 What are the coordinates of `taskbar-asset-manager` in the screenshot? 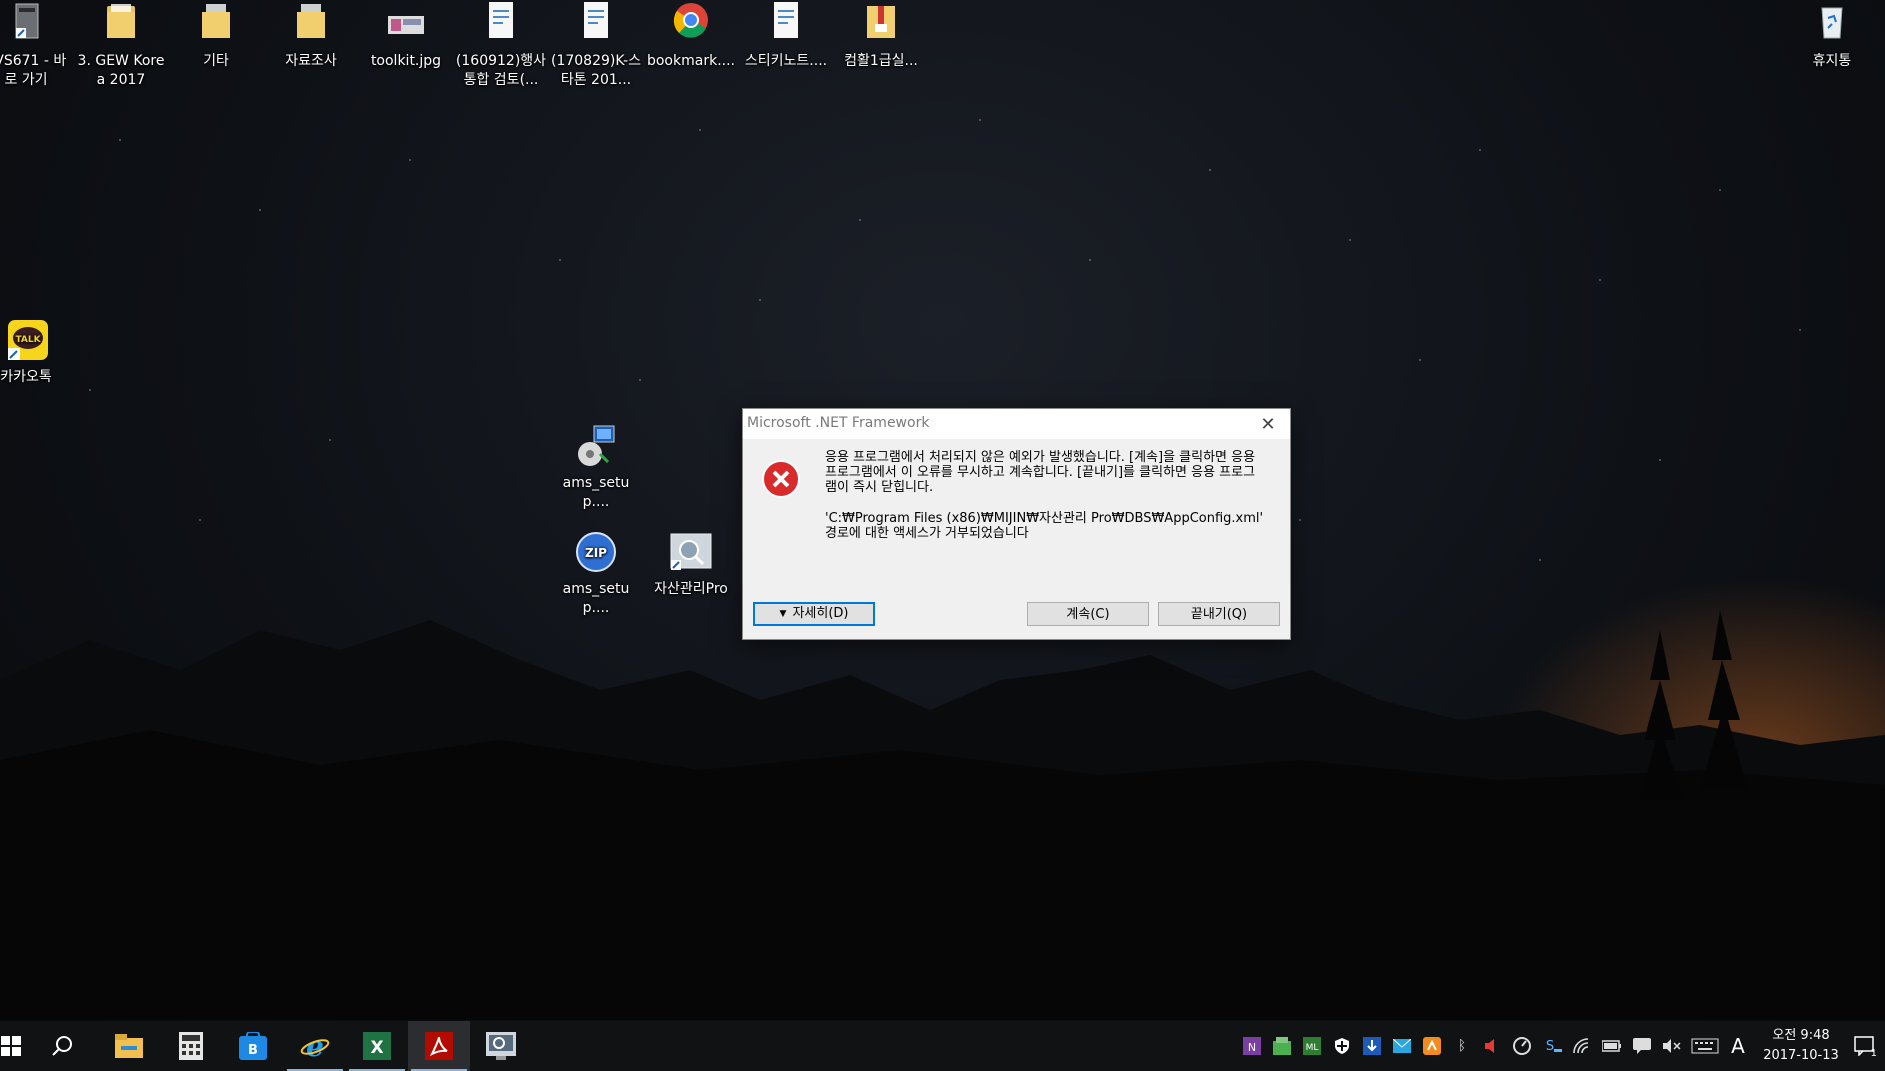 It's located at (501, 1046).